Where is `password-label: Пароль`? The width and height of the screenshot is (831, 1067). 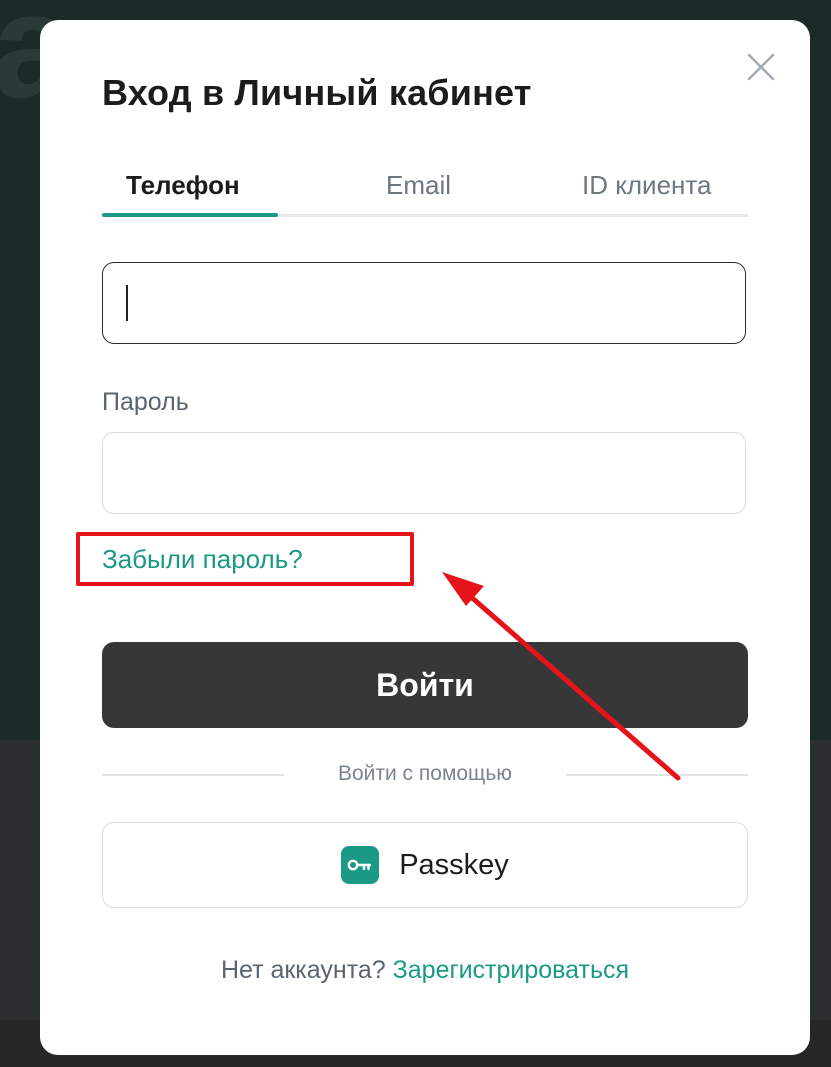
password-label: Пароль is located at coordinates (145, 402).